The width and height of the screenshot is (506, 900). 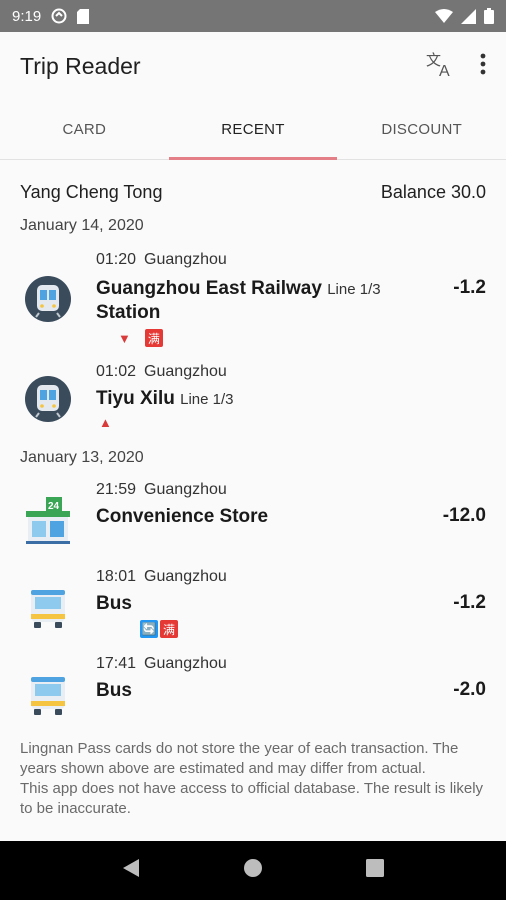 I want to click on trip-time: 21:59 Guangzhou, so click(x=161, y=489).